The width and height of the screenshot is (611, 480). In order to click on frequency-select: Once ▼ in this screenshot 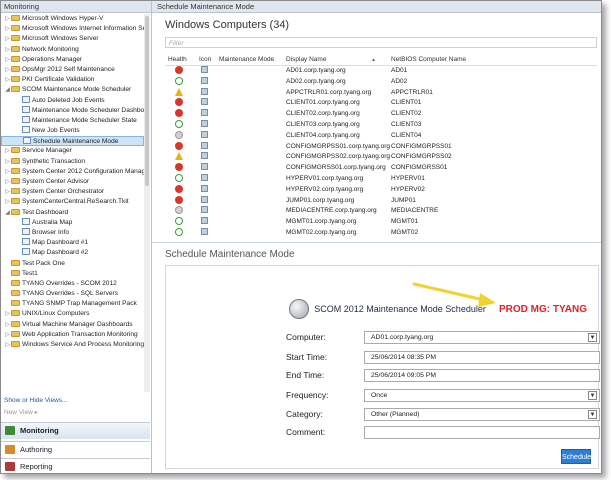, I will do `click(482, 395)`.